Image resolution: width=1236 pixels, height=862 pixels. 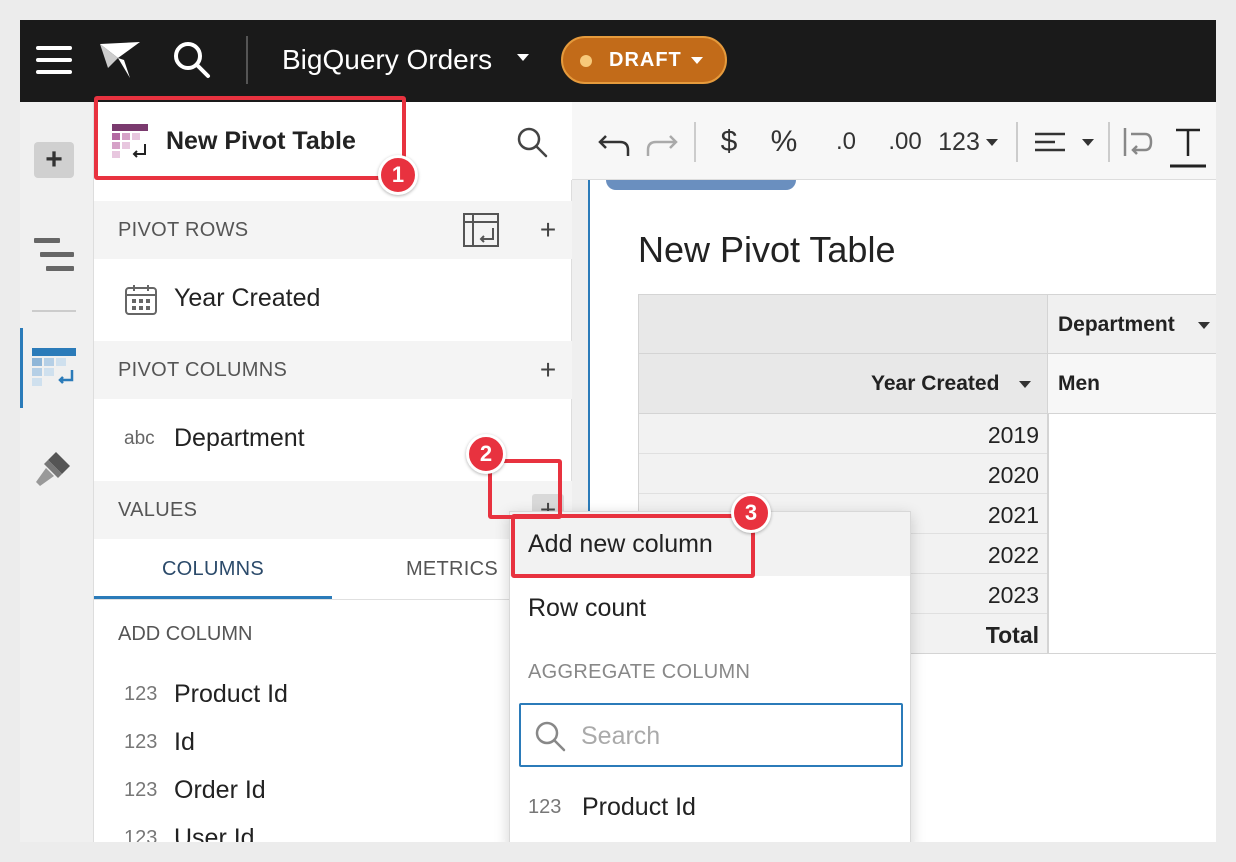 I want to click on callout-badge-3: 3, so click(x=751, y=513).